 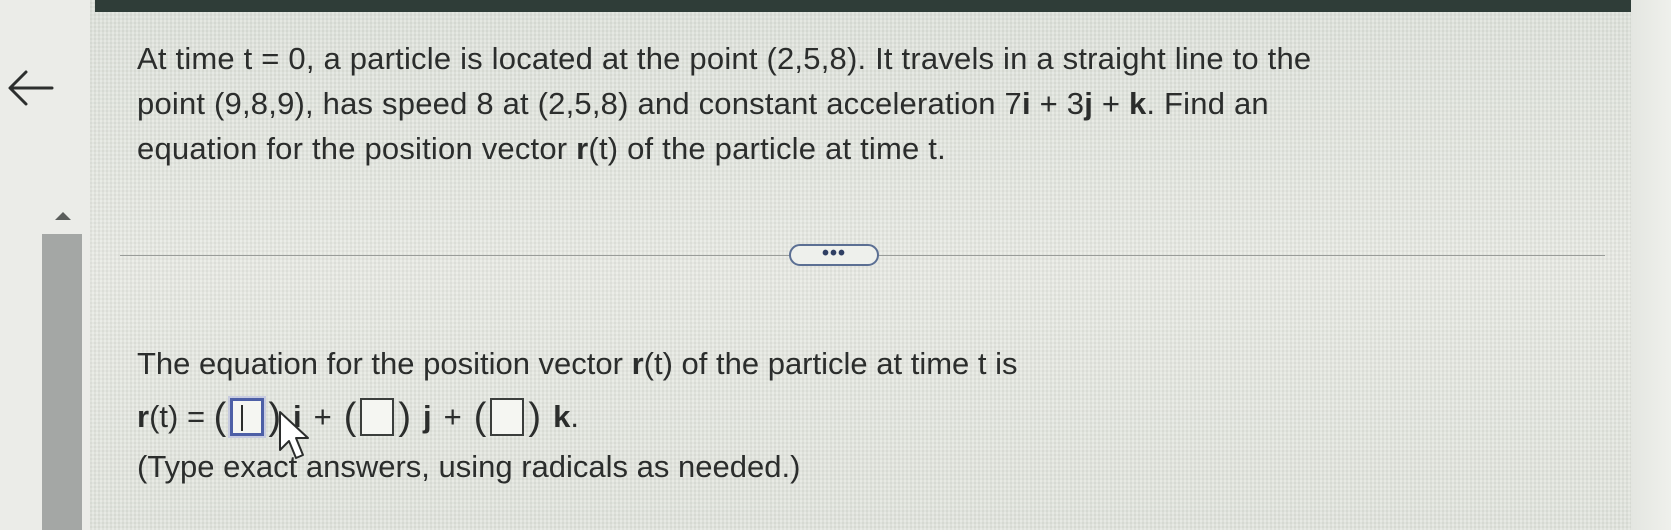 What do you see at coordinates (322, 416) in the screenshot?
I see `eq-plus-1: +` at bounding box center [322, 416].